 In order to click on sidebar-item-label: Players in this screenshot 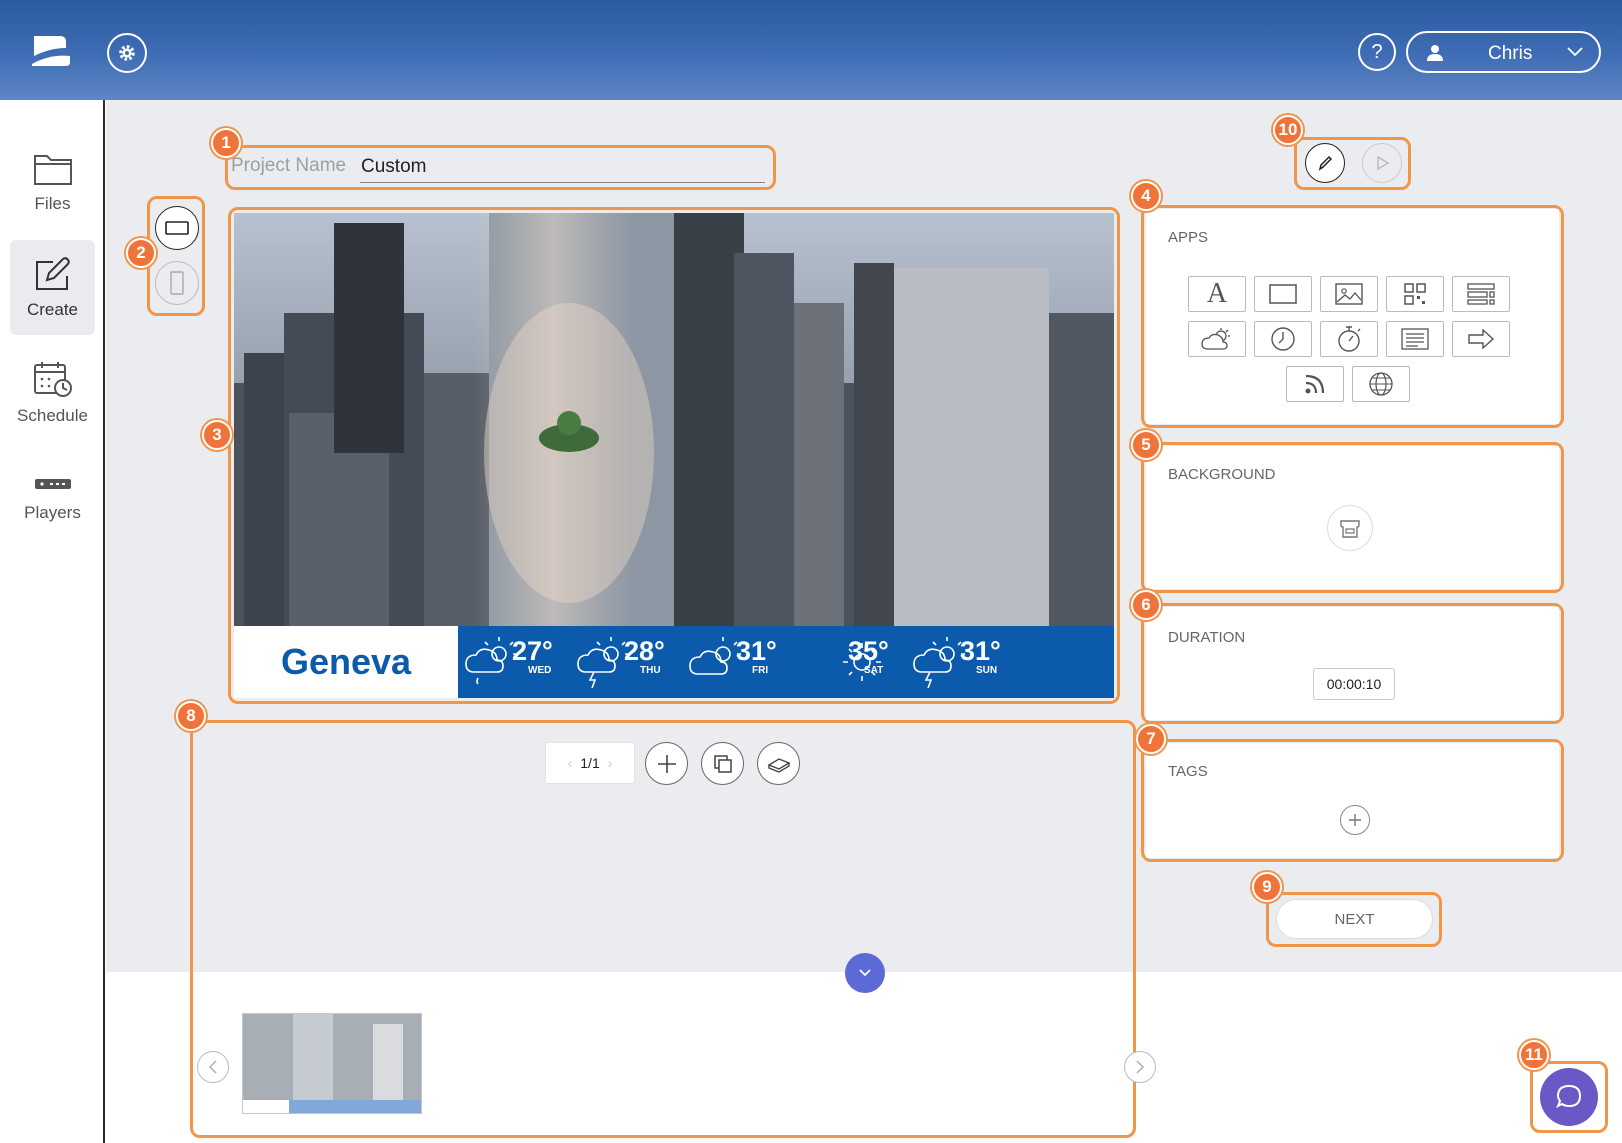, I will do `click(52, 512)`.